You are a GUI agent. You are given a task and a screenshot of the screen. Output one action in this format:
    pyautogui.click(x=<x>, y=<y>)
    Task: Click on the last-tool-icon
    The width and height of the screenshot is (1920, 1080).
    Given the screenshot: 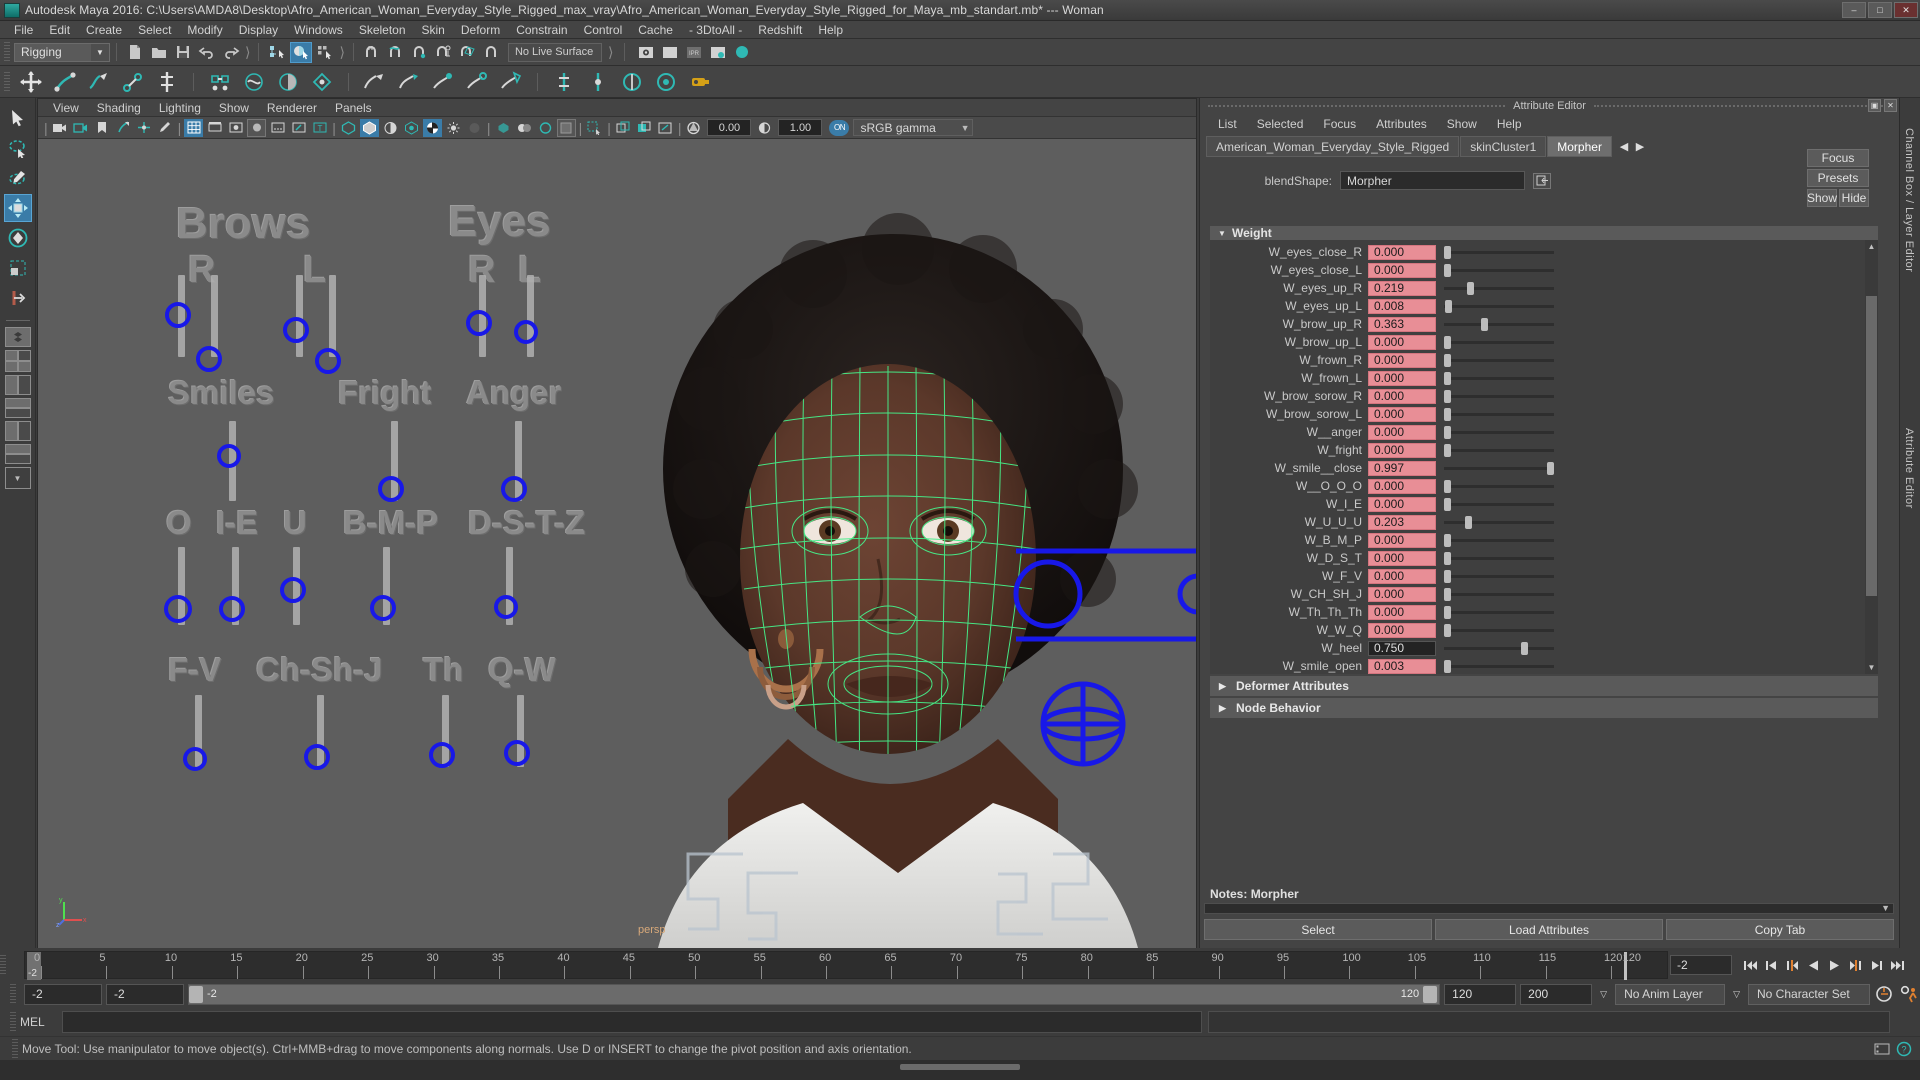 What is the action you would take?
    pyautogui.click(x=18, y=298)
    